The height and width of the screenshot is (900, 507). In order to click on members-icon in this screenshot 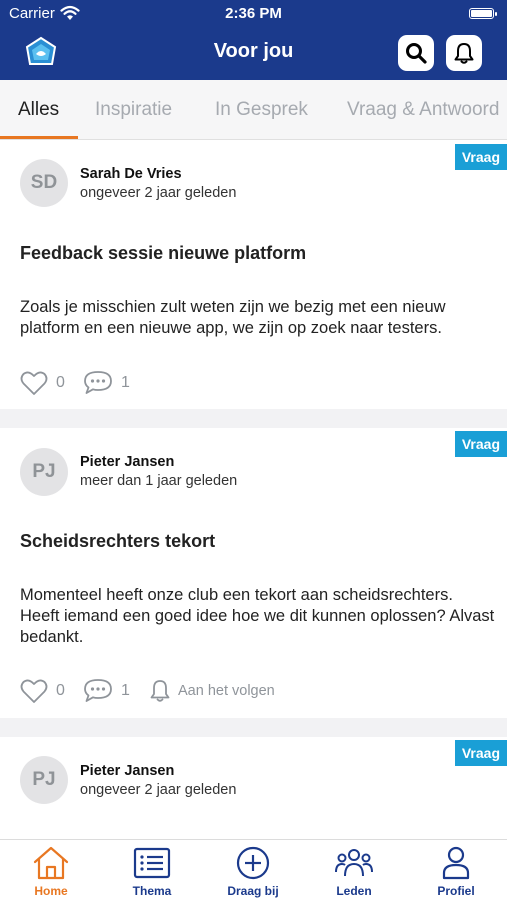, I will do `click(354, 863)`.